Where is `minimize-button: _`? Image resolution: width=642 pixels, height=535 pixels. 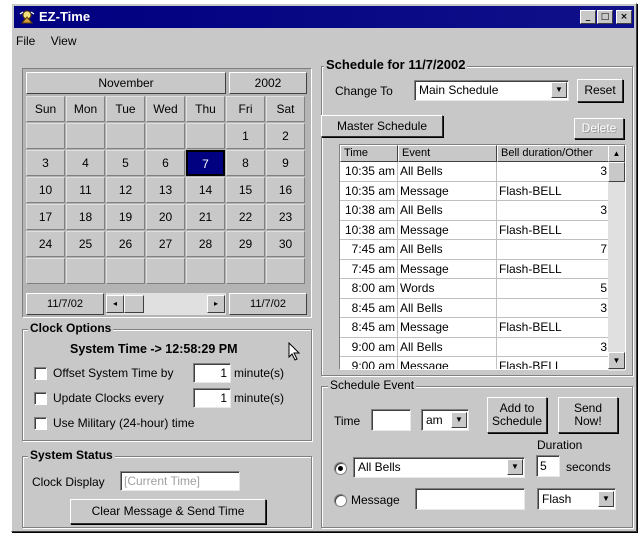 minimize-button: _ is located at coordinates (588, 17).